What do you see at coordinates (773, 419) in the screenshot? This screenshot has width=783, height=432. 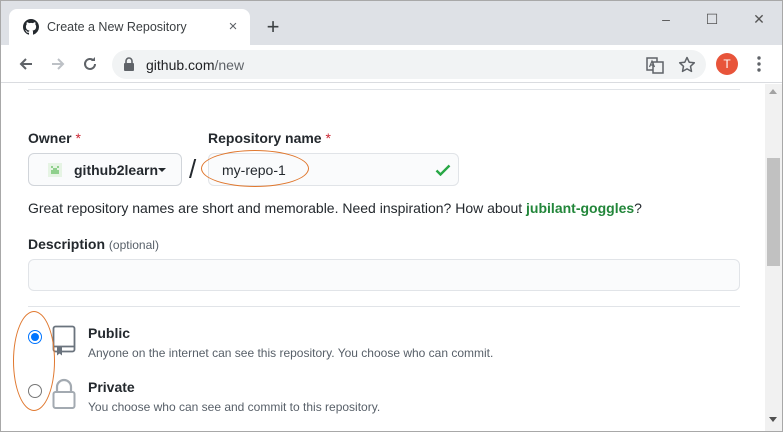 I see `scroll-down-arrow-icon` at bounding box center [773, 419].